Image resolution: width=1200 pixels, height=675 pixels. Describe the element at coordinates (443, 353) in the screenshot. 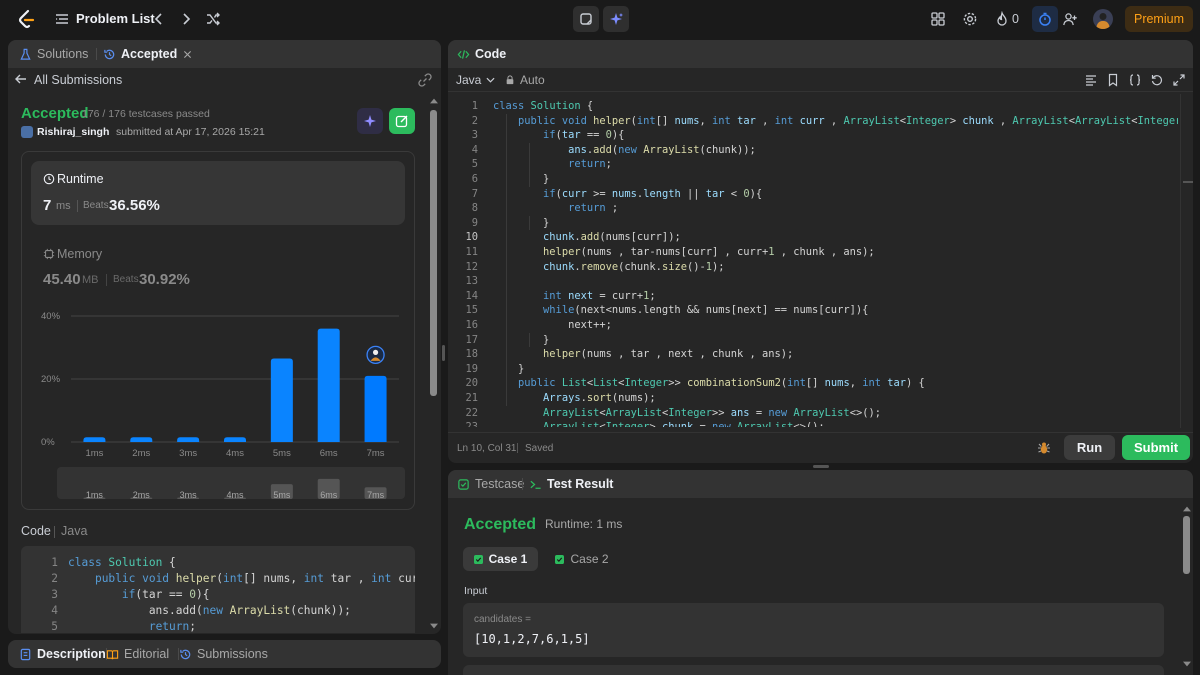

I see `vertical-resize-handle` at that location.